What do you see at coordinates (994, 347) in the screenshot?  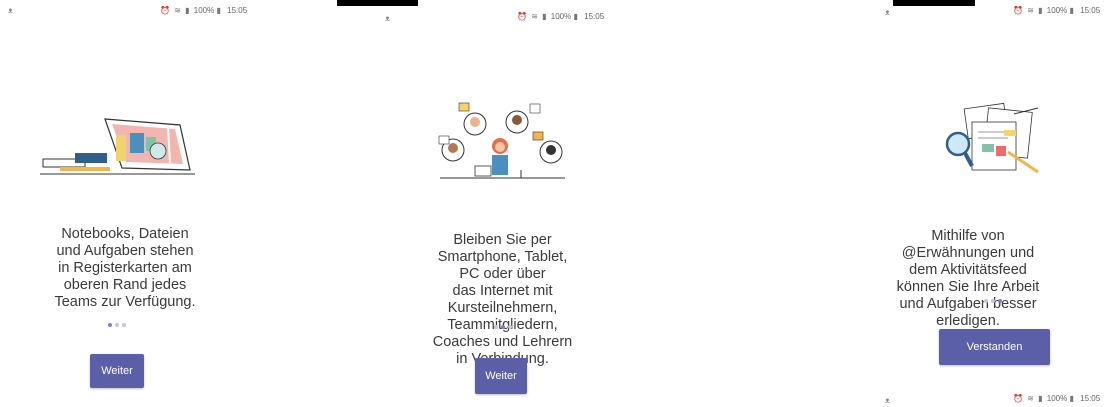 I see `understood-button: Verstanden` at bounding box center [994, 347].